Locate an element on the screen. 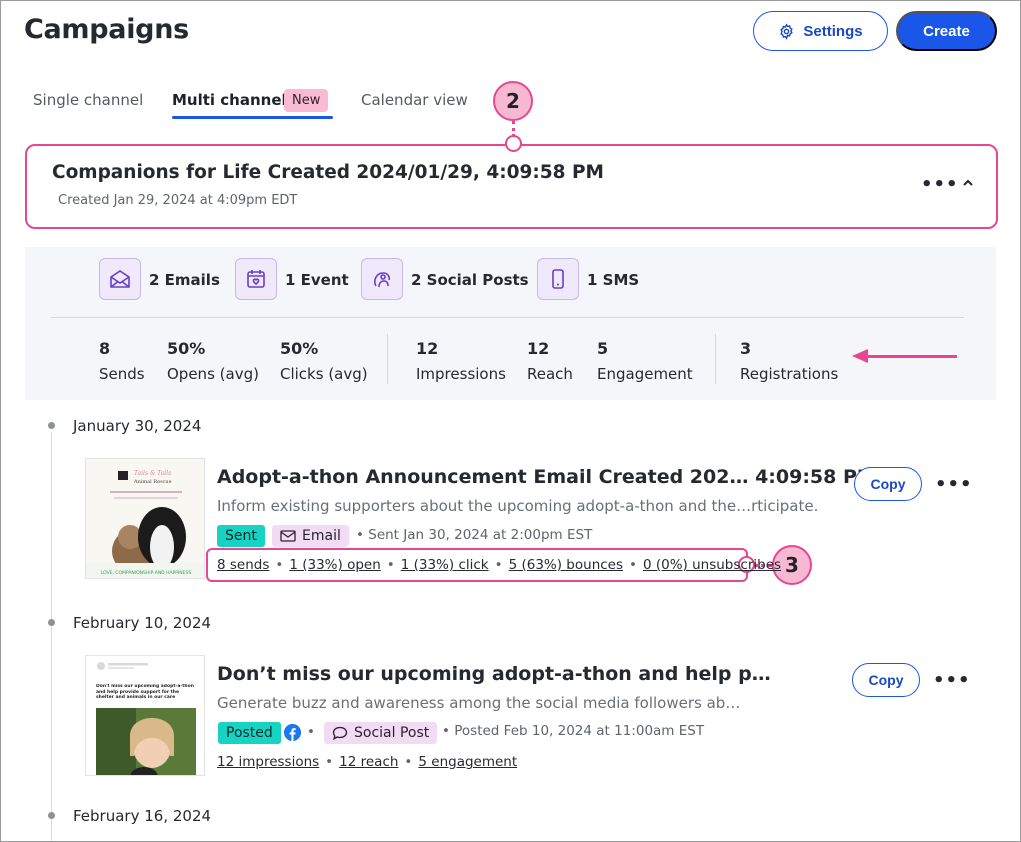 The width and height of the screenshot is (1021, 842). status-badge-posted: Posted is located at coordinates (249, 733).